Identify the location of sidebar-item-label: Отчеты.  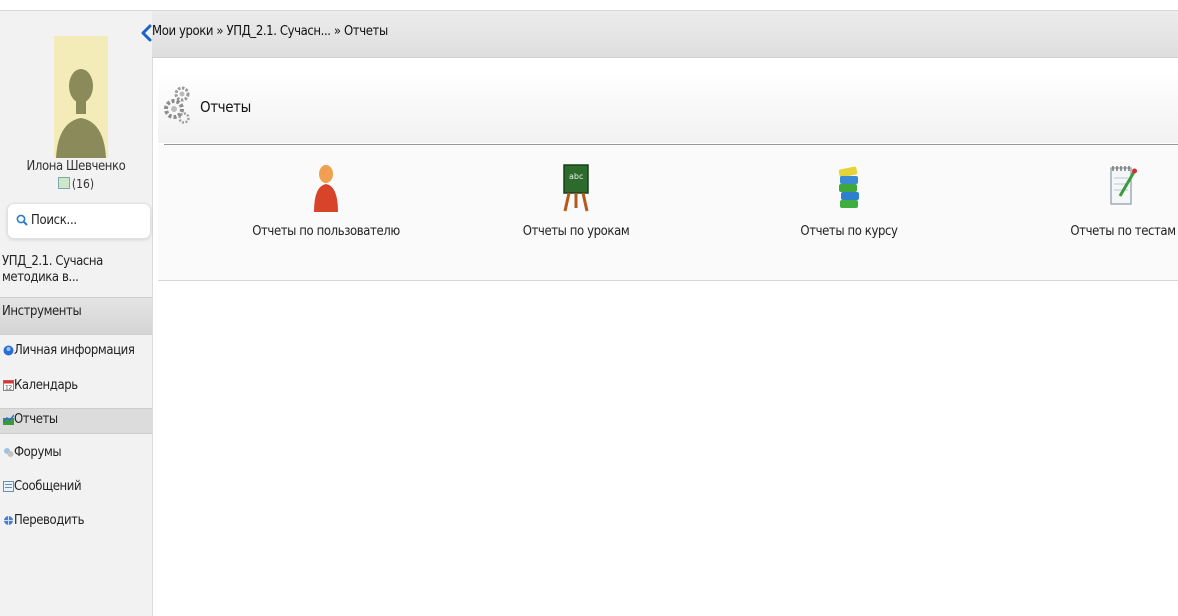
(36, 419).